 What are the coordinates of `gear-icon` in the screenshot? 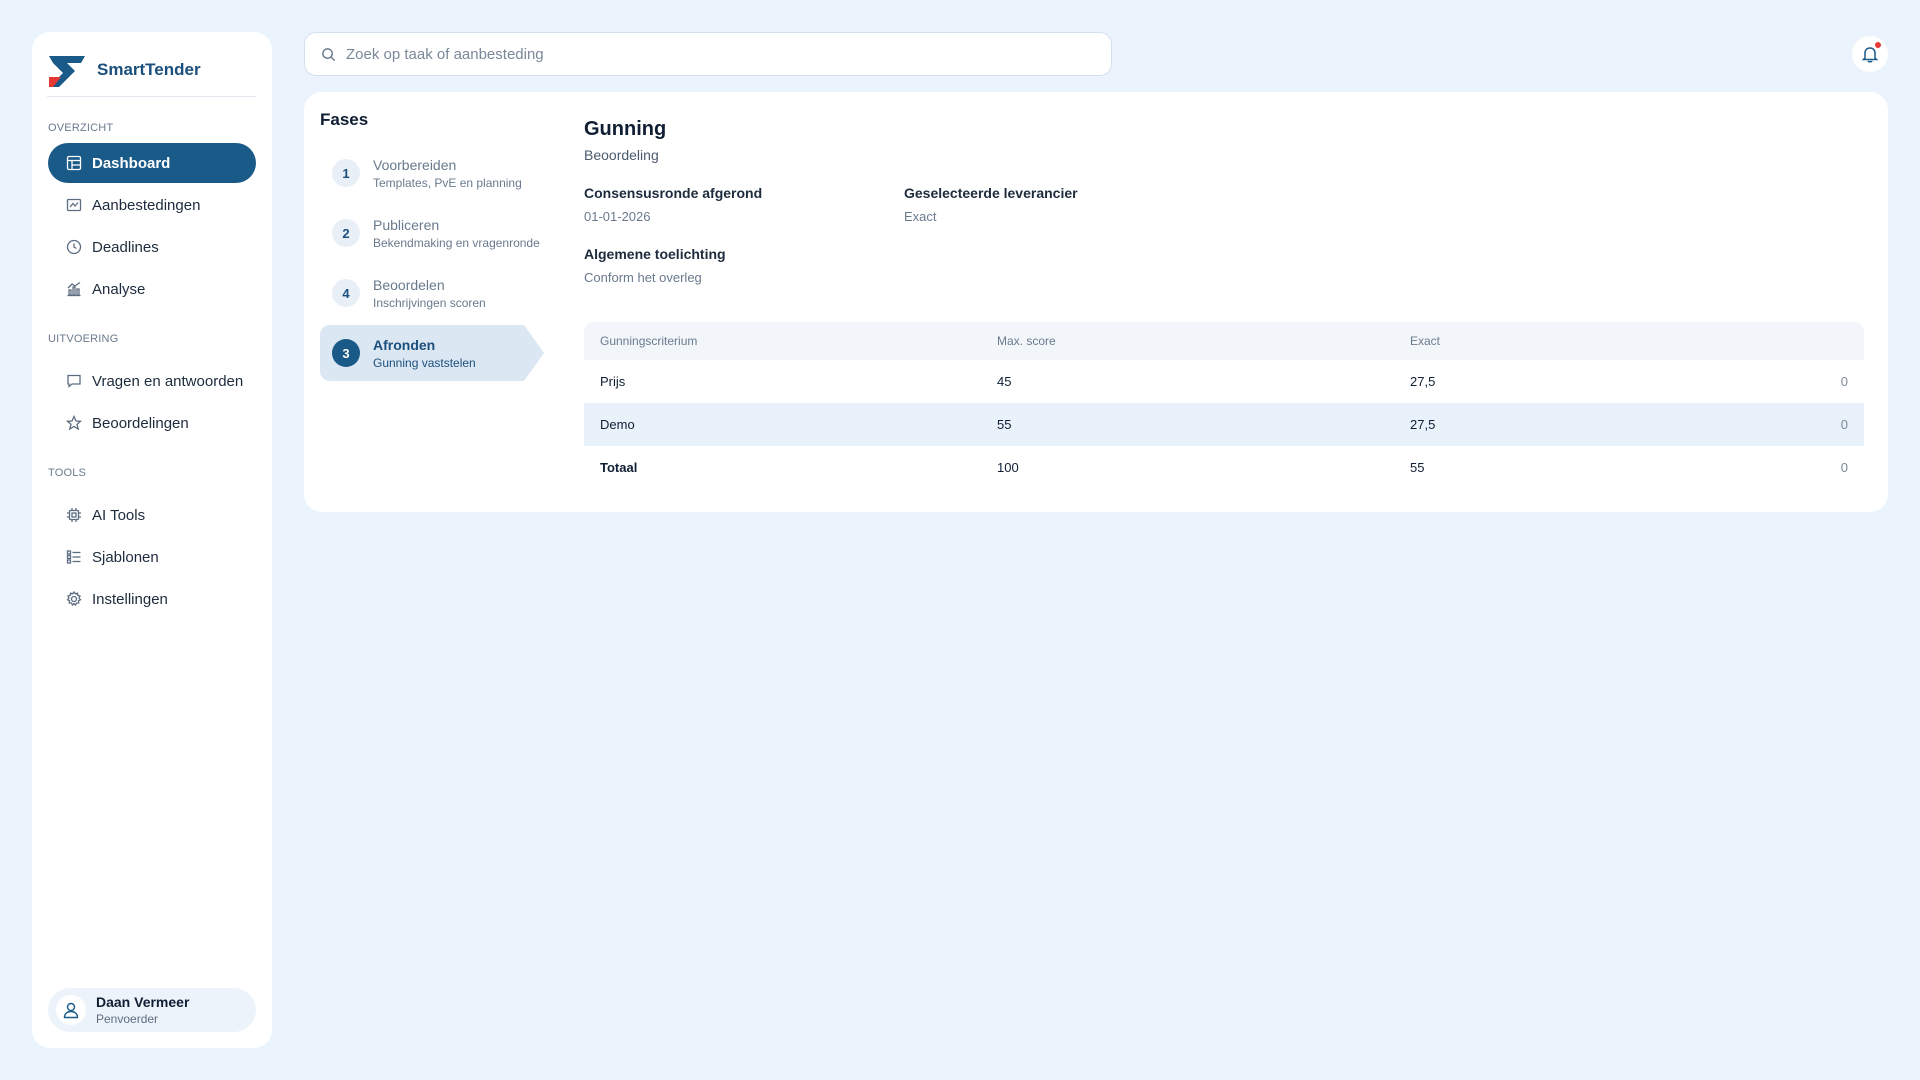 It's located at (74, 599).